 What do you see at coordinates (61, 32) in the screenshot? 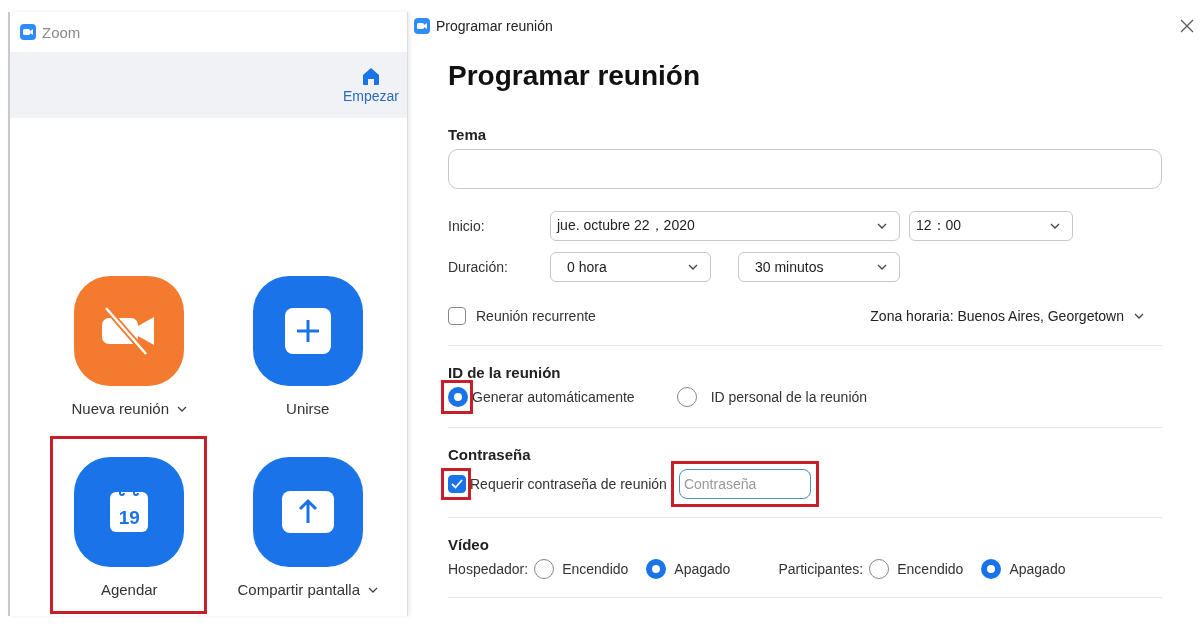
I see `window-title: Zoom` at bounding box center [61, 32].